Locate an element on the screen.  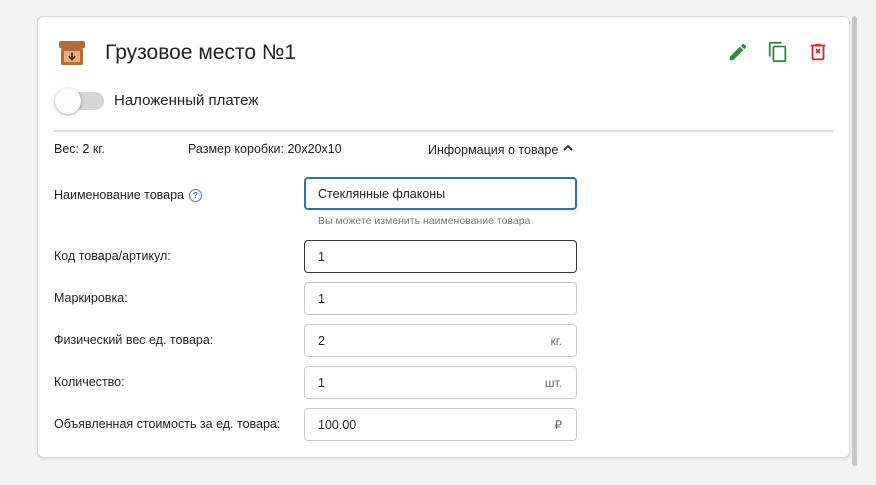
marking-field is located at coordinates (440, 298).